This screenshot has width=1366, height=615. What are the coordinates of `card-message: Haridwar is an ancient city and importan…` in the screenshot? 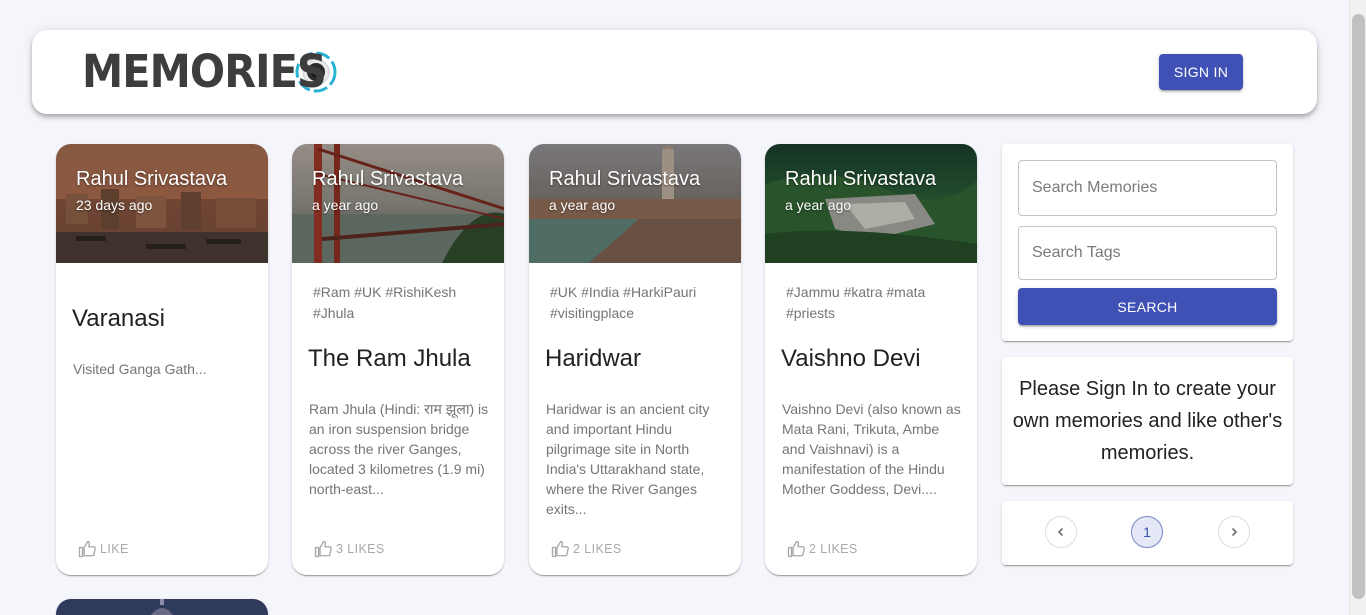 It's located at (628, 459).